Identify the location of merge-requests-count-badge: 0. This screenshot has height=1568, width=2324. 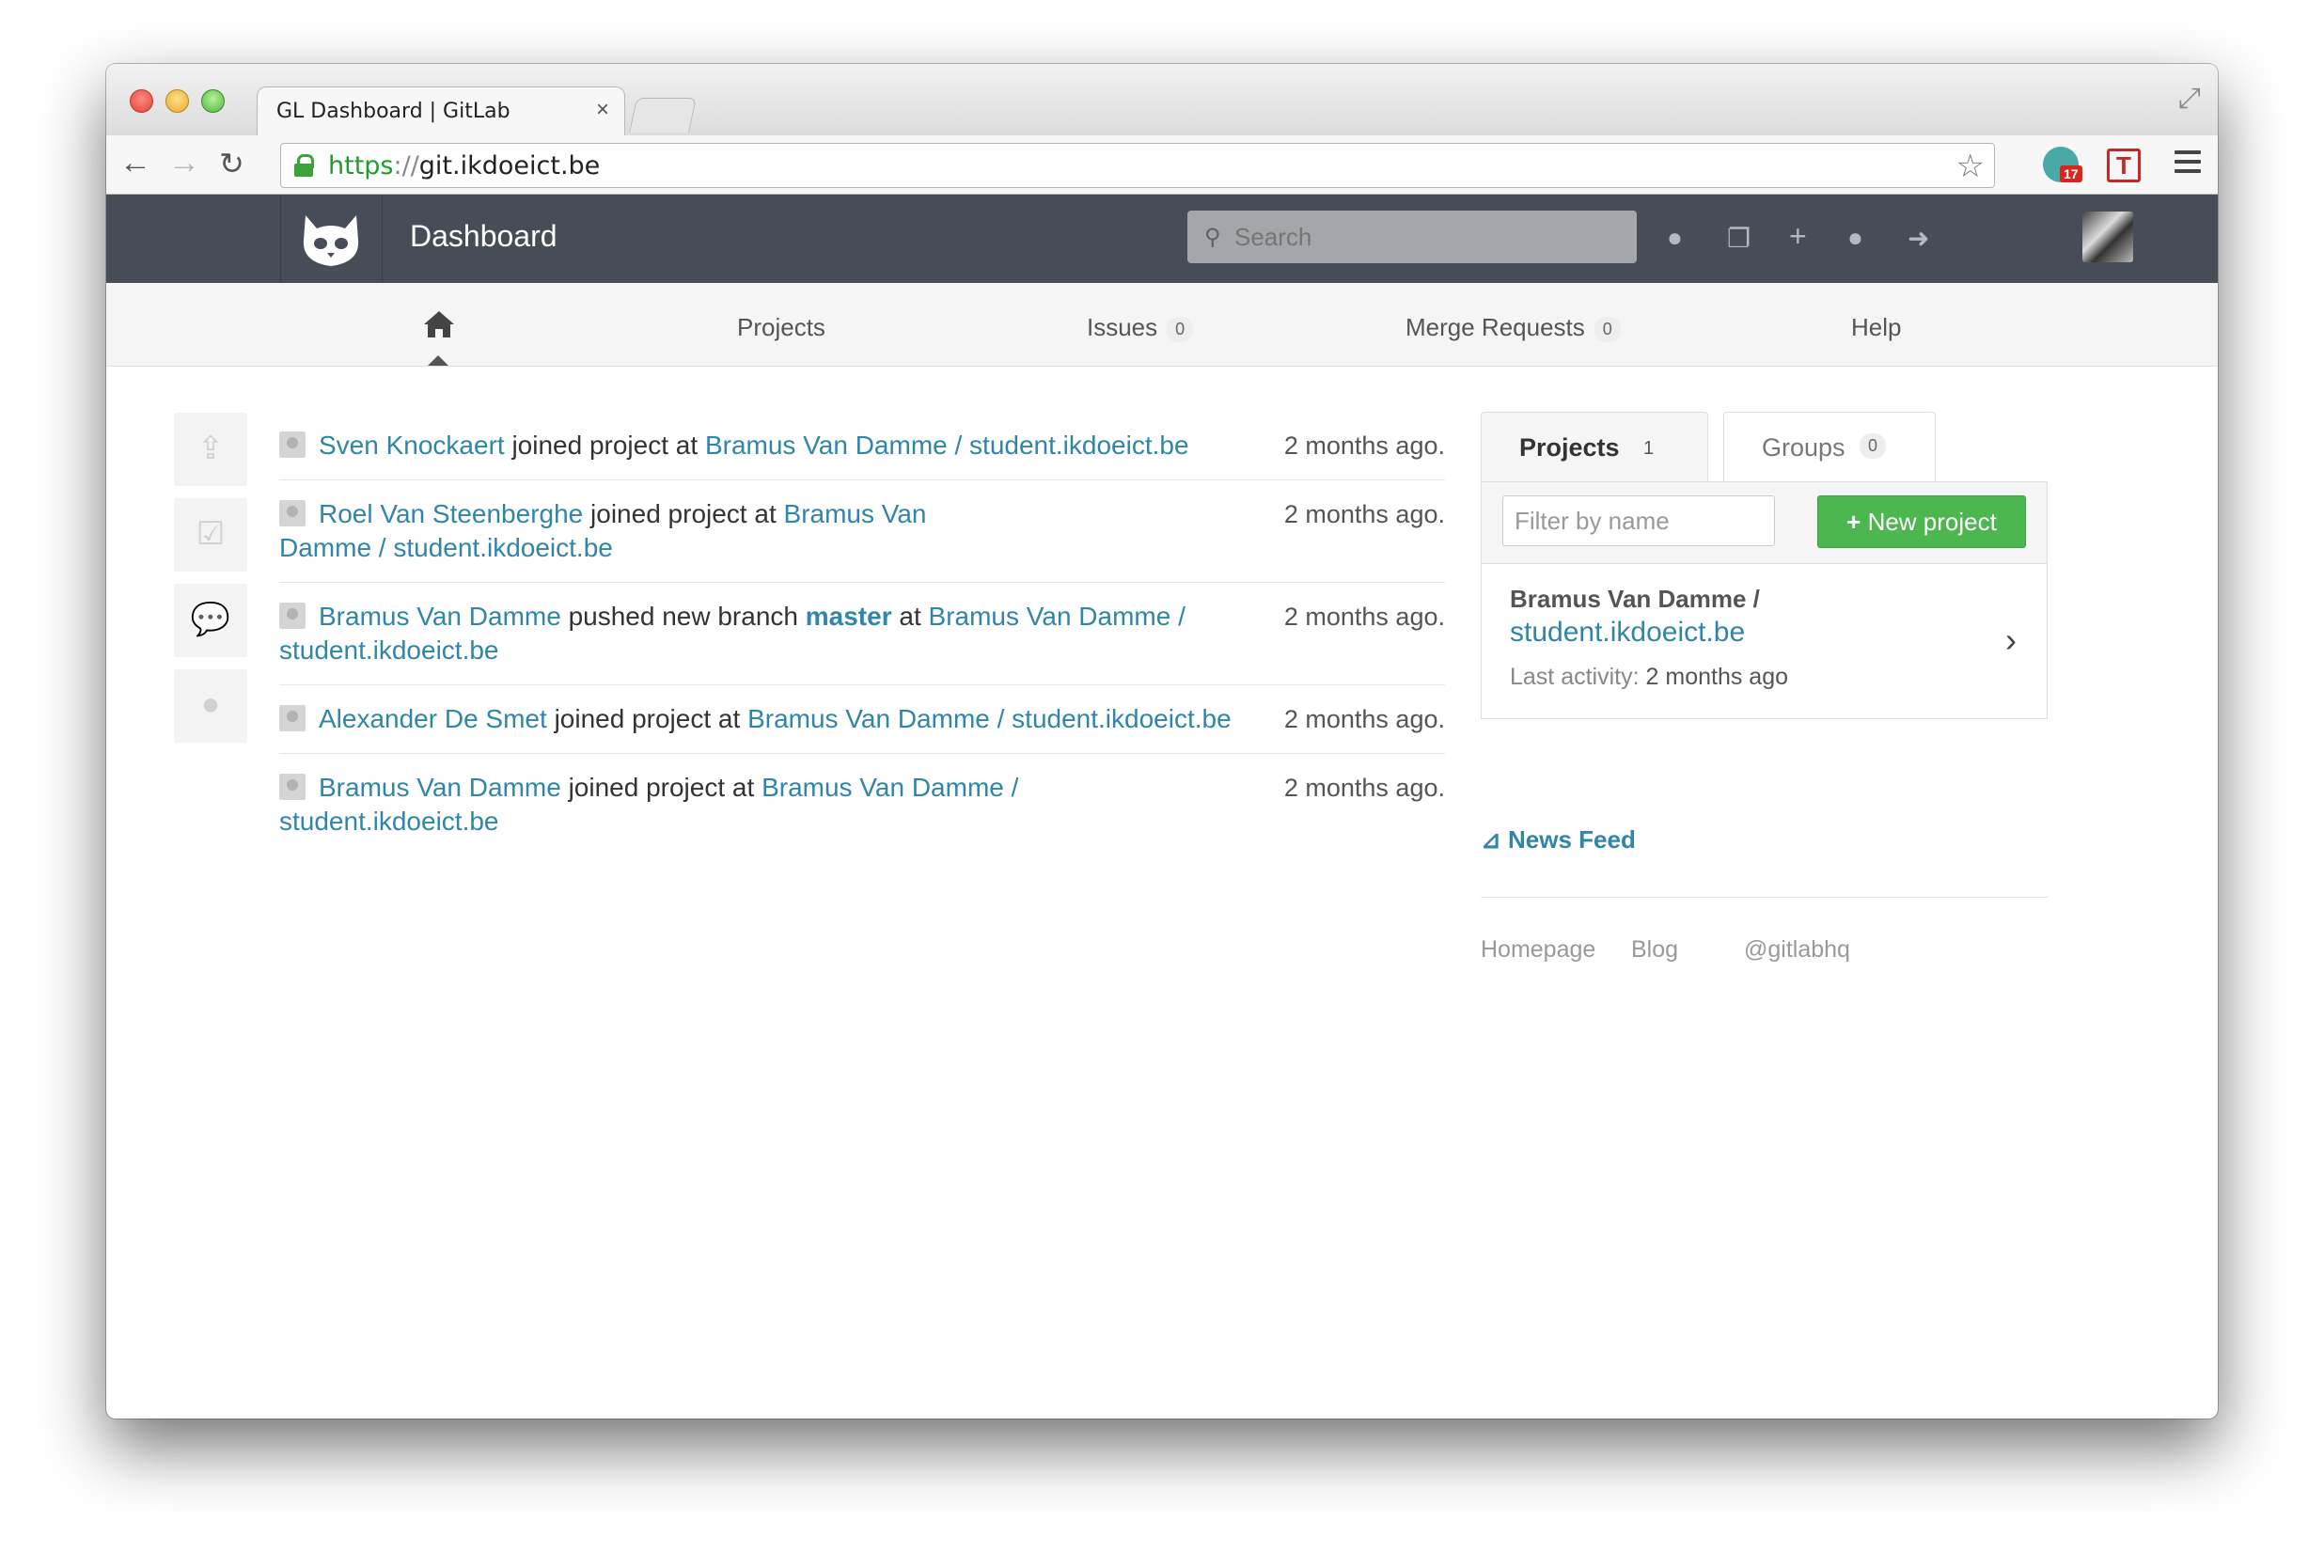
(1607, 329).